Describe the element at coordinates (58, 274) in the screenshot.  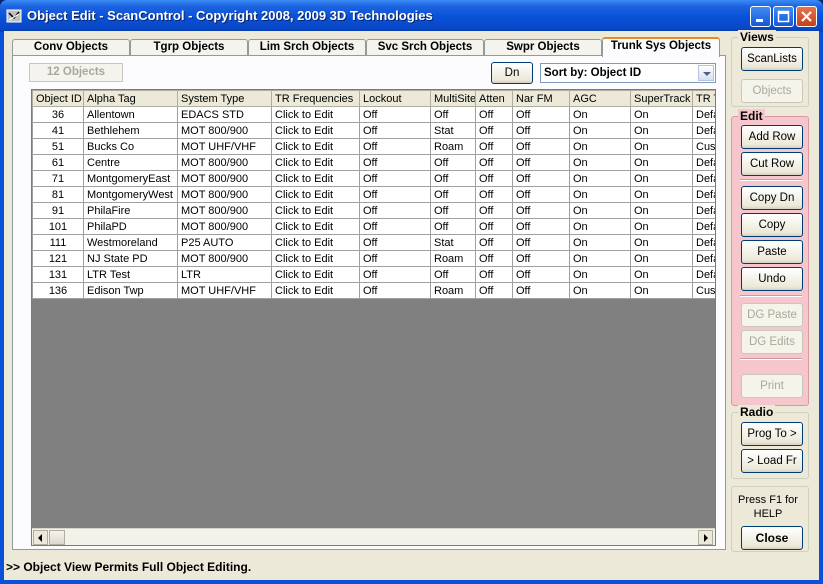
I see `cell-object-id: 131` at that location.